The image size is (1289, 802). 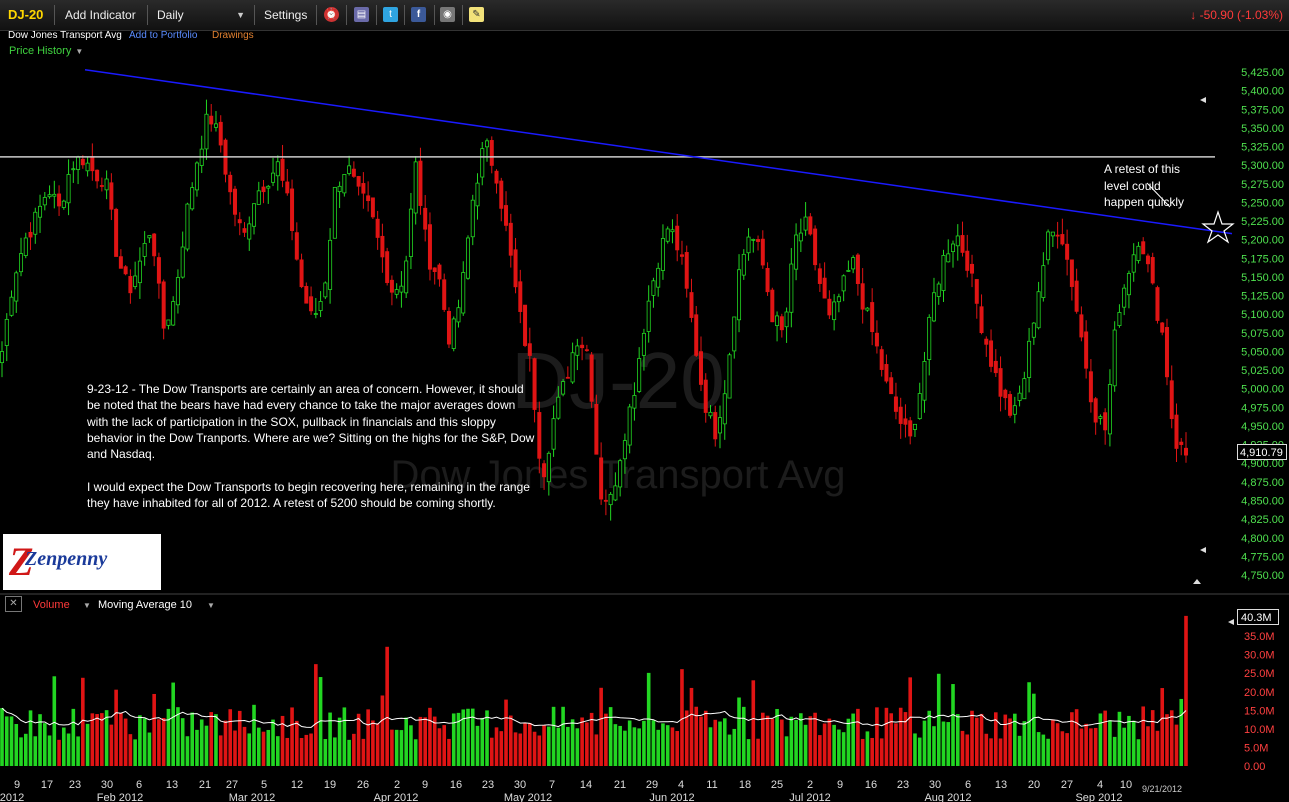 What do you see at coordinates (1262, 483) in the screenshot?
I see `price-tick: 4,875.00` at bounding box center [1262, 483].